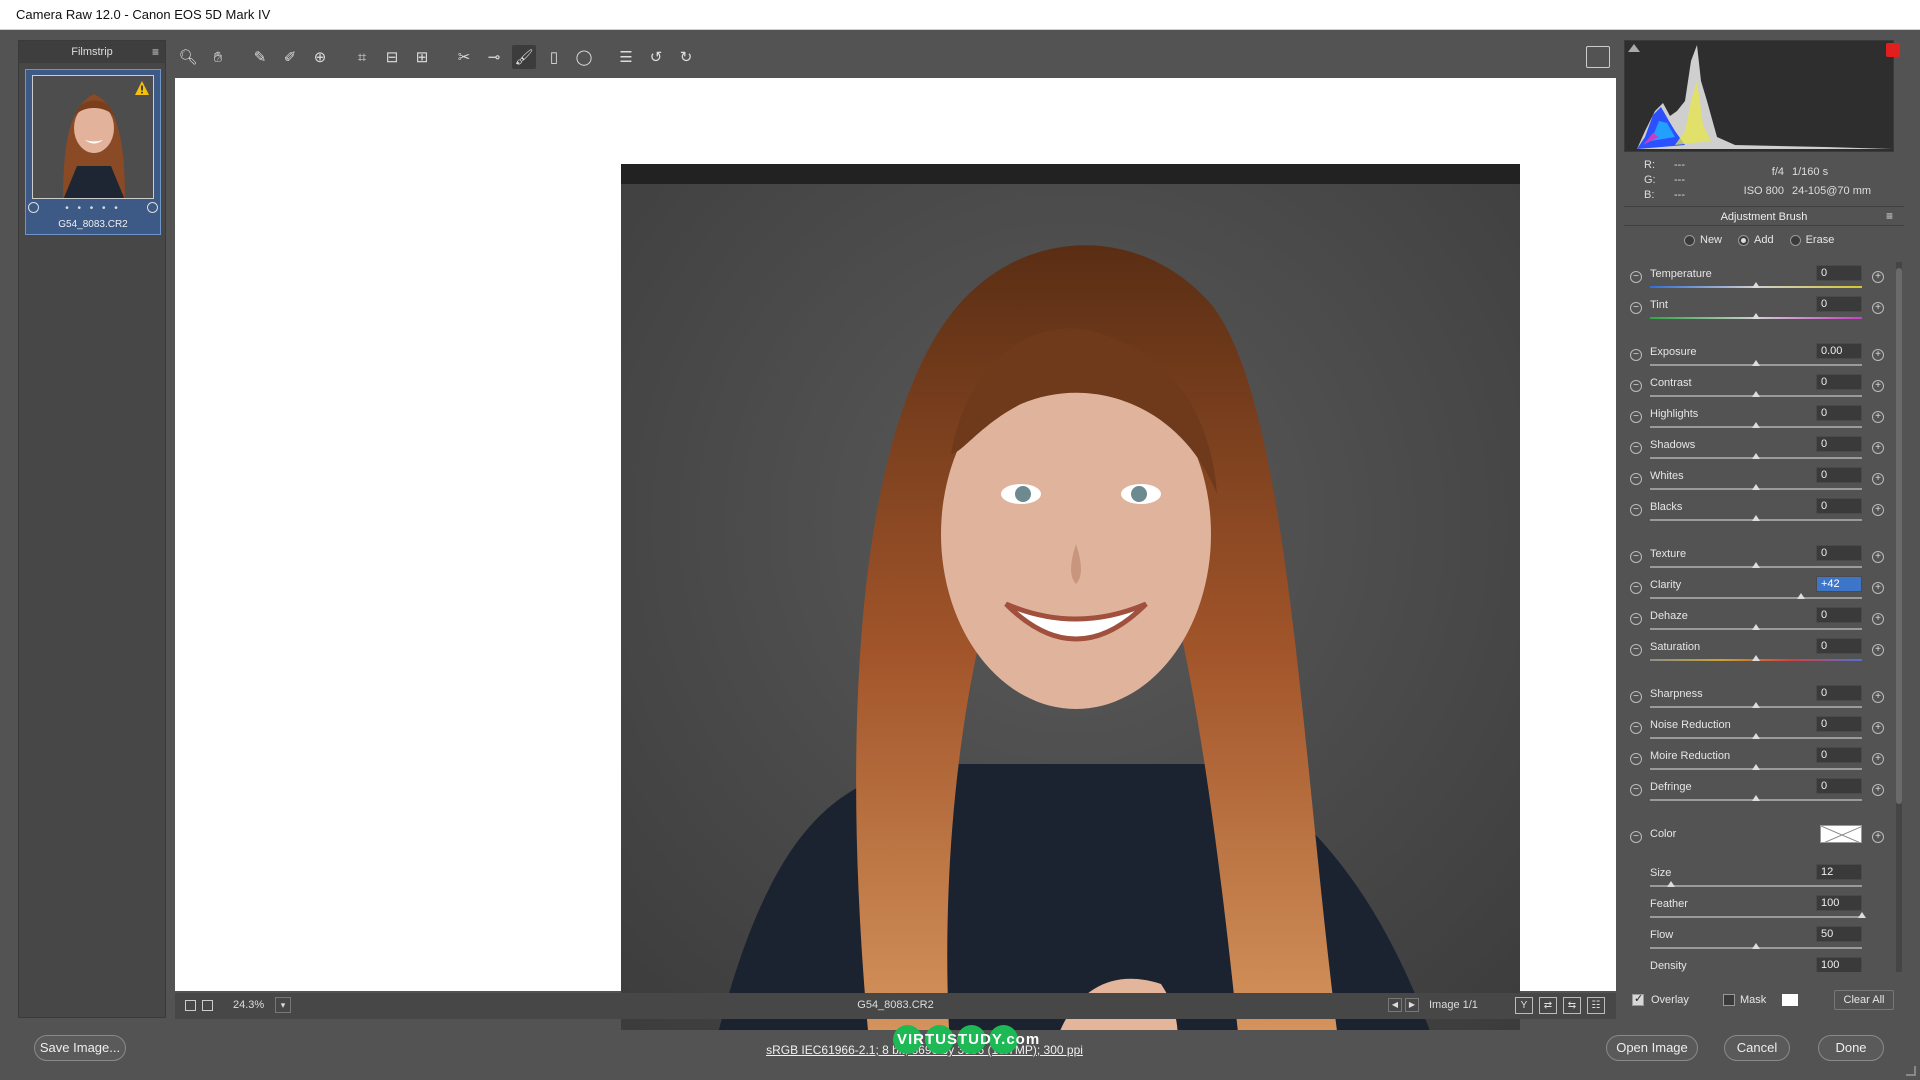 This screenshot has width=1920, height=1080. Describe the element at coordinates (1636, 417) in the screenshot. I see `highlights-minus-icon: −` at that location.